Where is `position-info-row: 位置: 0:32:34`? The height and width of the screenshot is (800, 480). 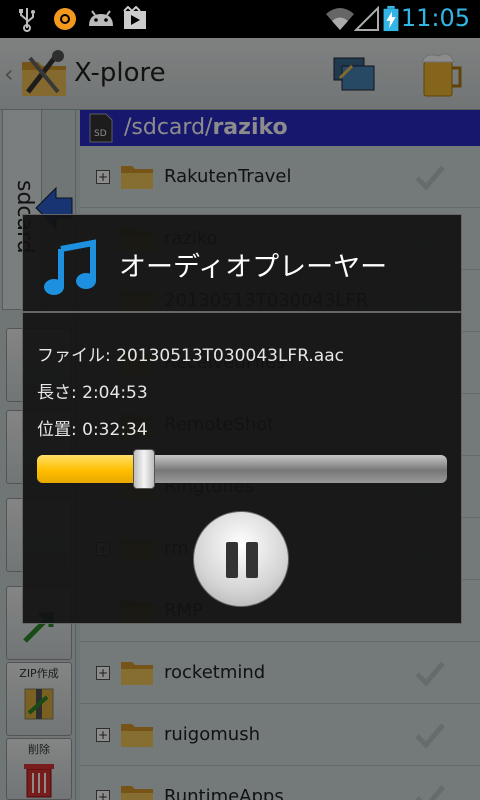
position-info-row: 位置: 0:32:34 is located at coordinates (92, 427).